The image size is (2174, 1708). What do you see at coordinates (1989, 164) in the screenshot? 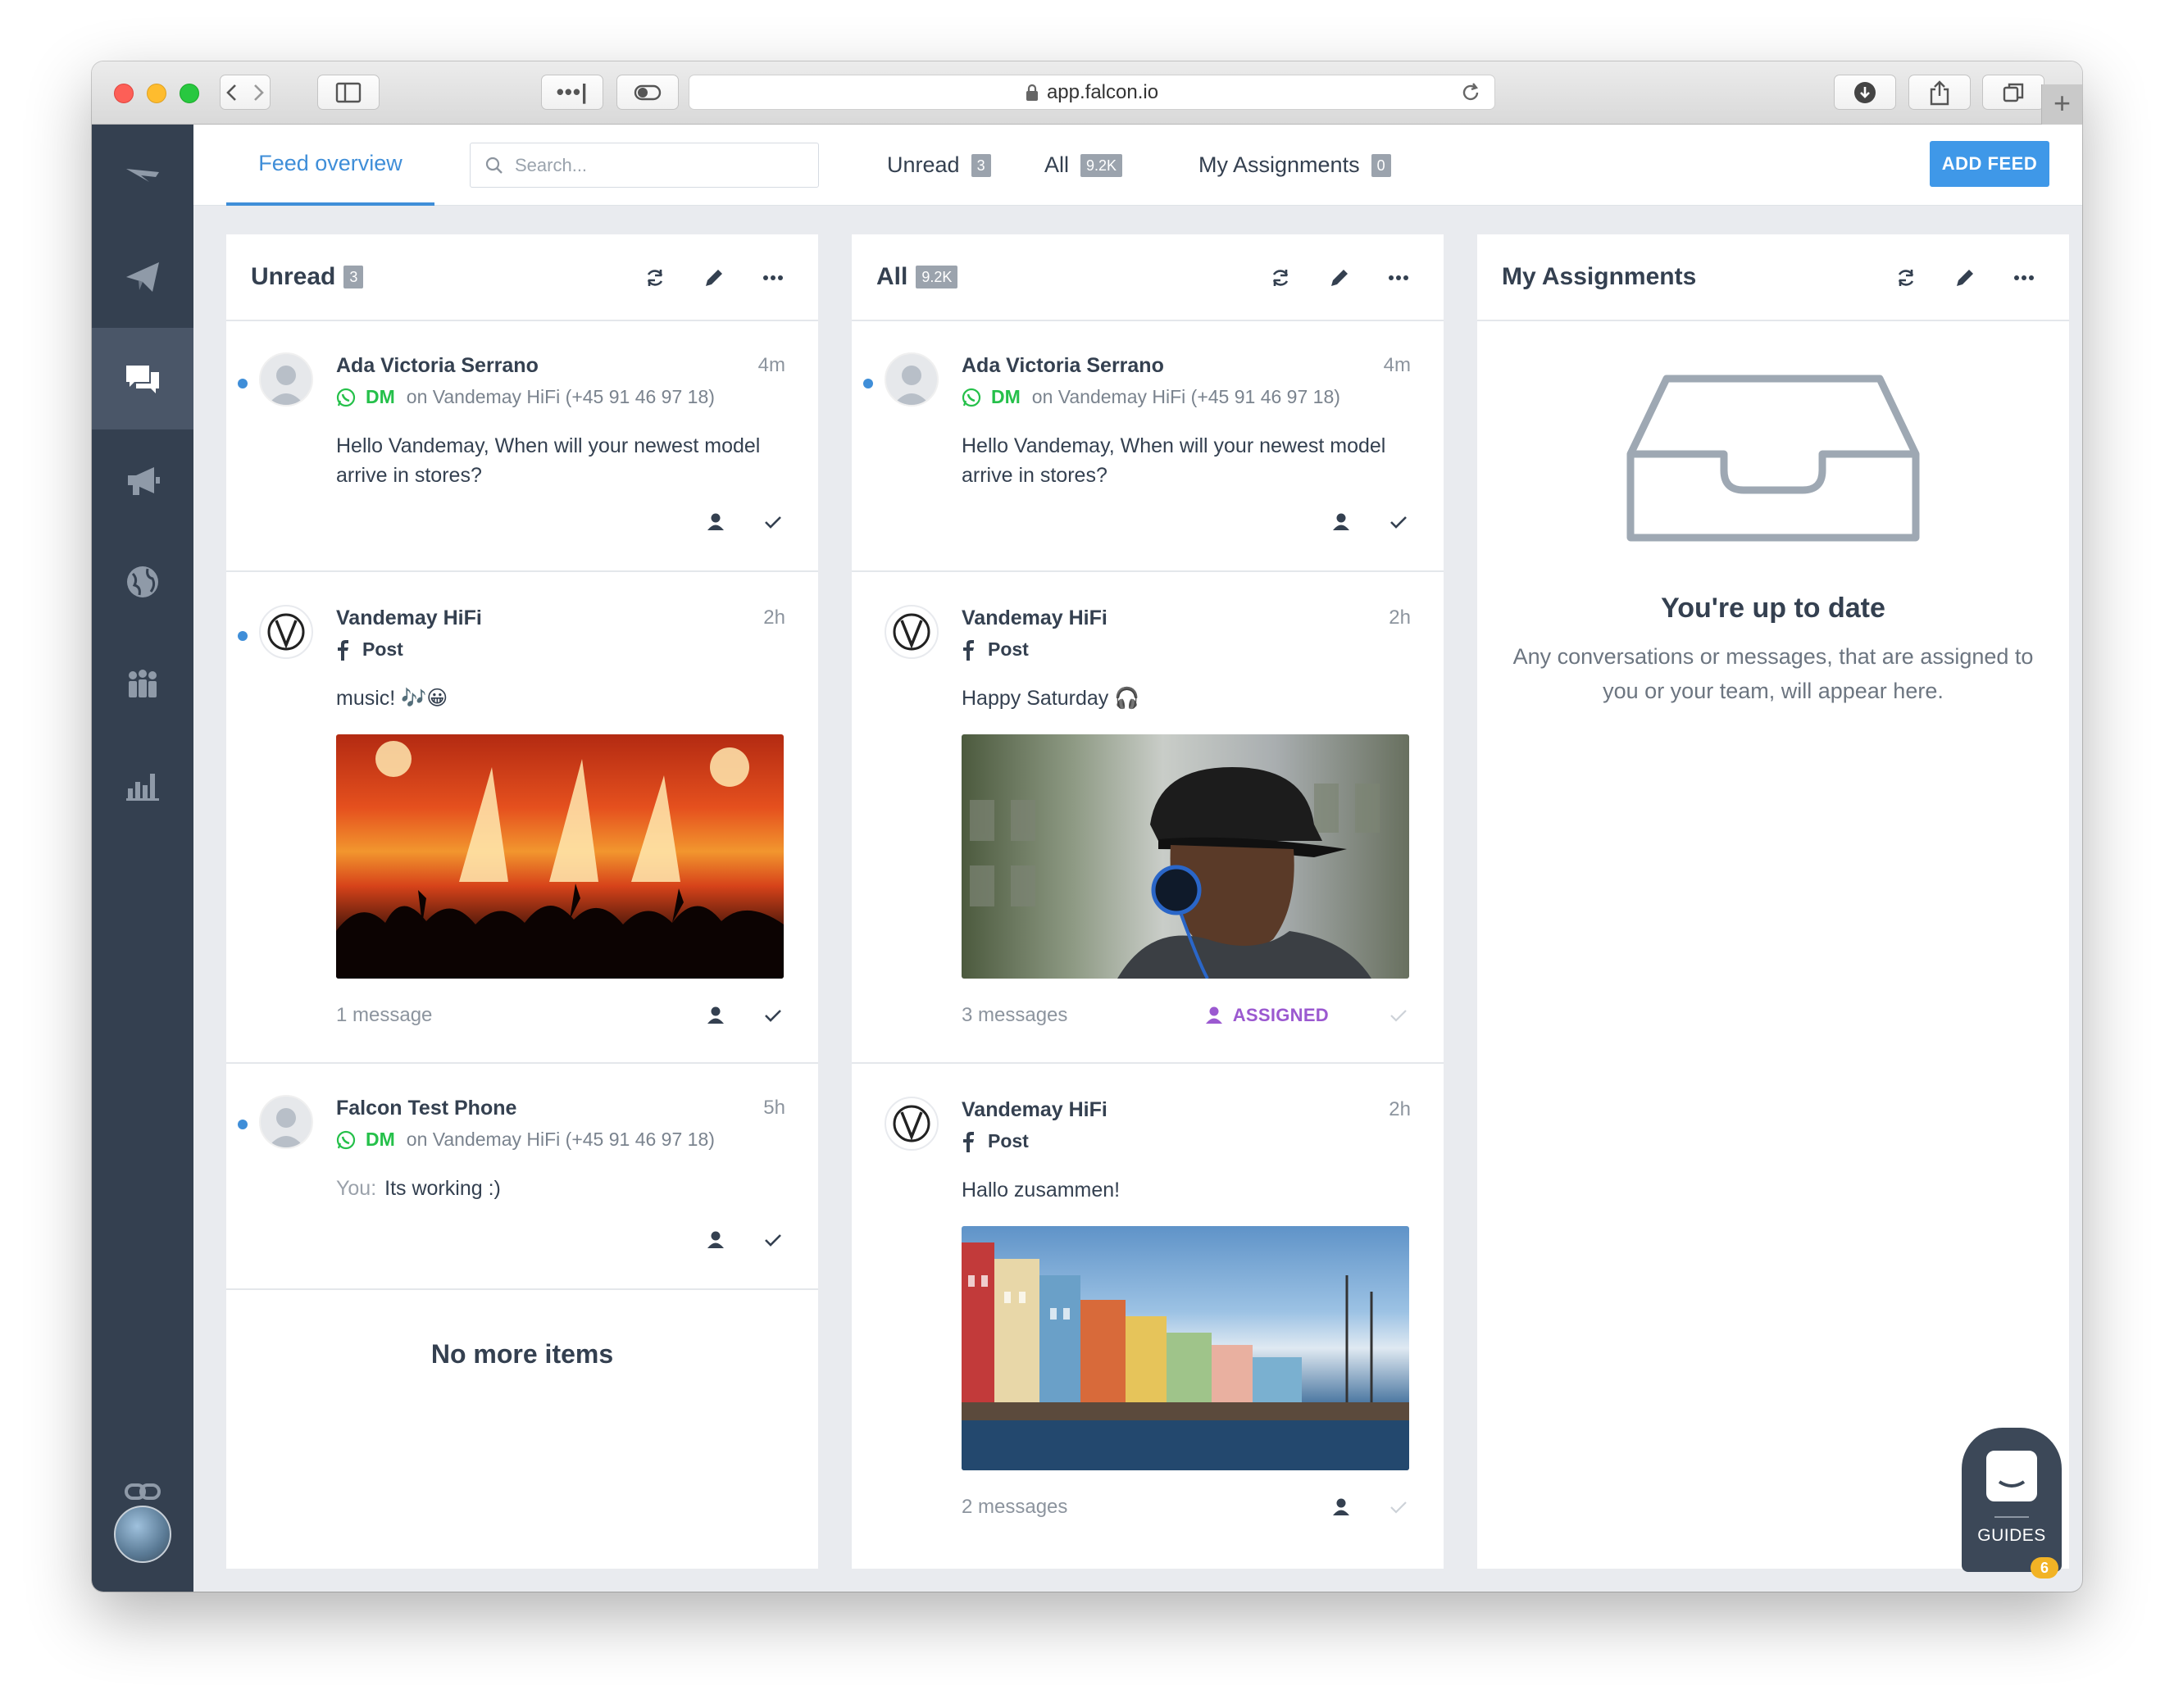
I see `add-feed-button: ADD FEED` at bounding box center [1989, 164].